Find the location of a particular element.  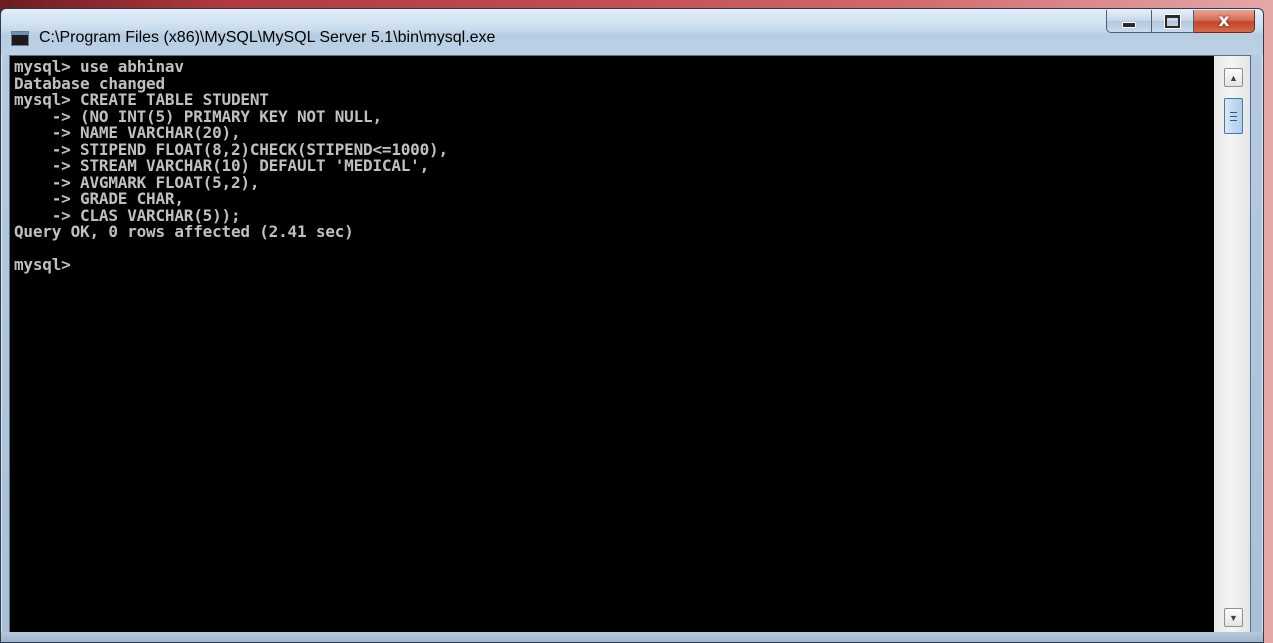

close-button: x is located at coordinates (1224, 21).